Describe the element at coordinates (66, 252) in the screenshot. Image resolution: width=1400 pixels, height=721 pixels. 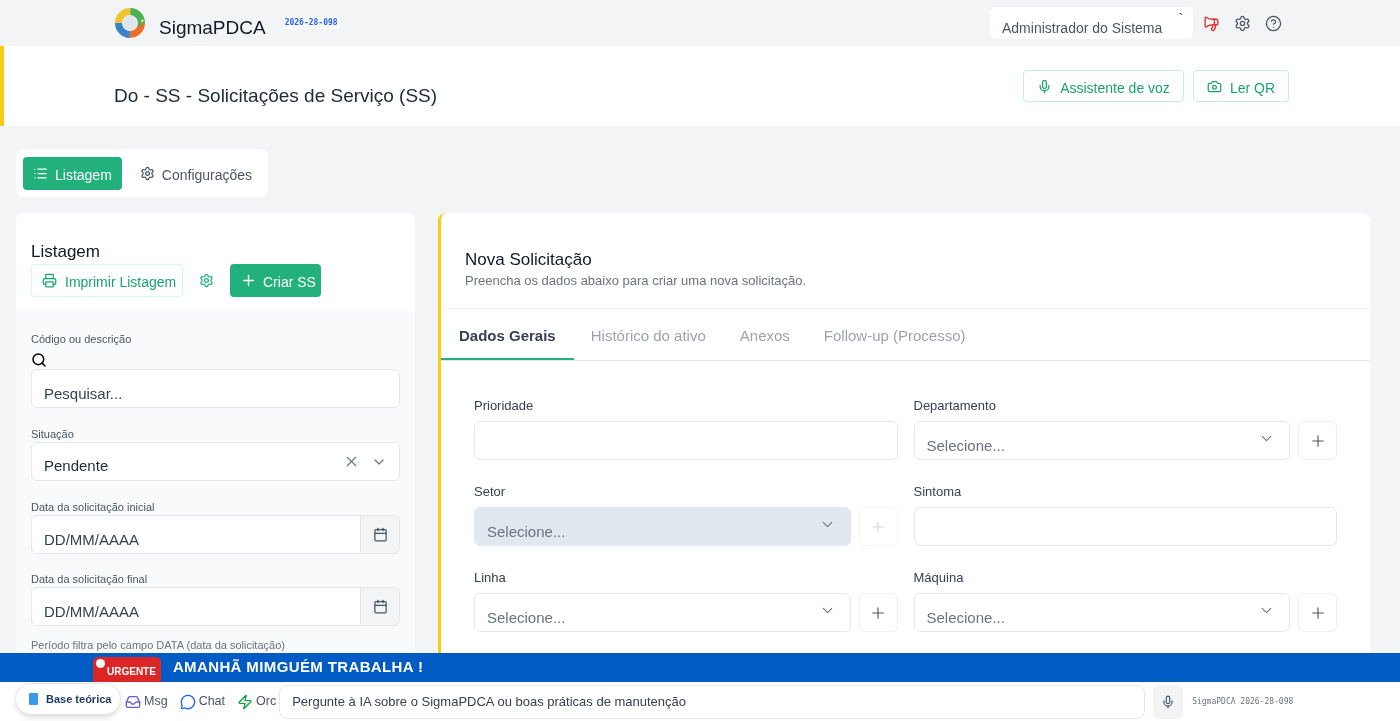
I see `panel-title: Listagem` at that location.